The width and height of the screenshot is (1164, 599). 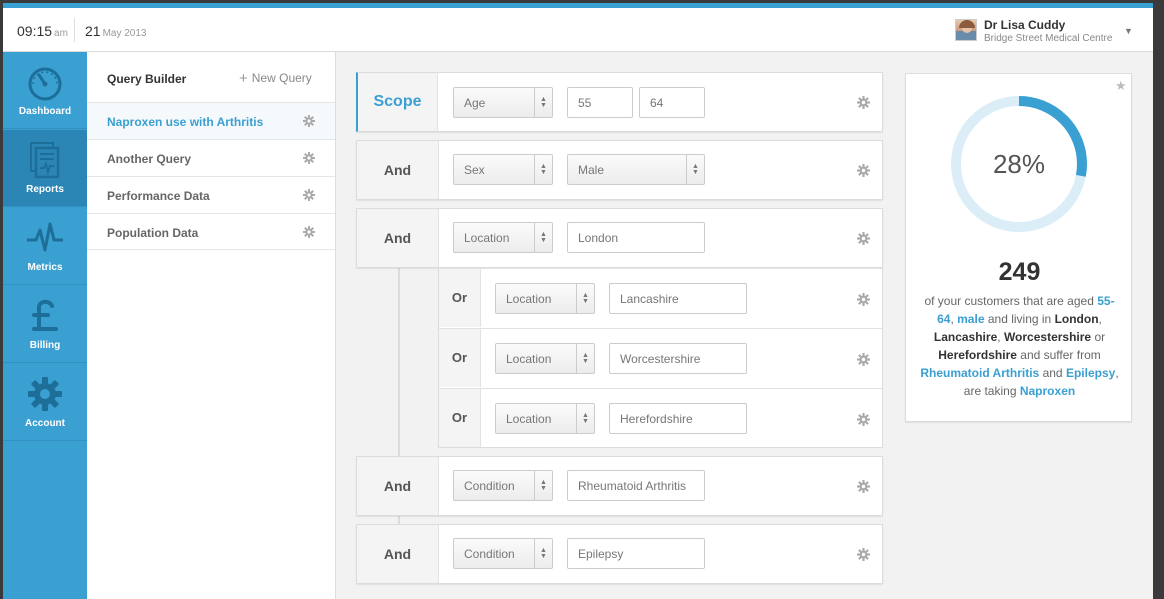 I want to click on sidebar-item-label: Reports, so click(x=45, y=189).